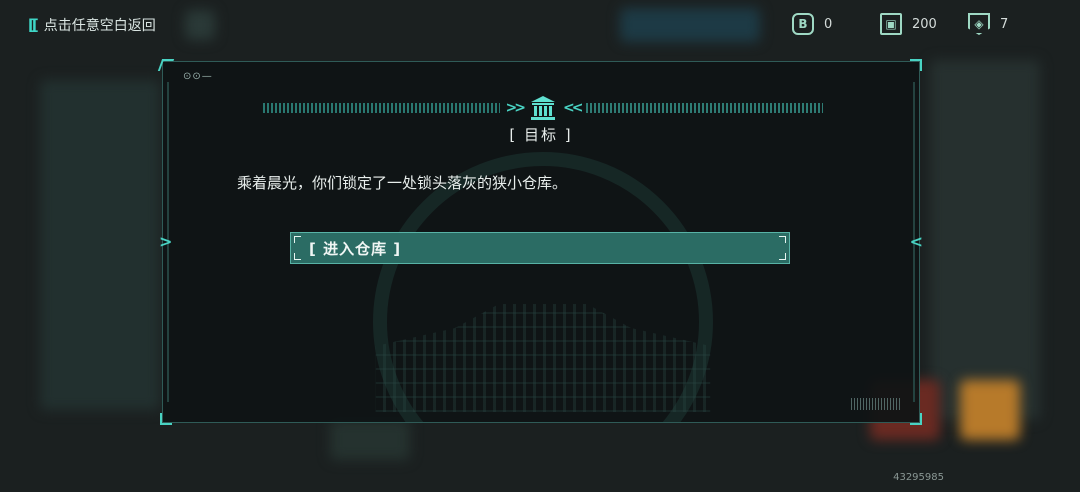 Image resolution: width=1080 pixels, height=492 pixels. Describe the element at coordinates (370, 440) in the screenshot. I see `bg-item-bottom` at that location.